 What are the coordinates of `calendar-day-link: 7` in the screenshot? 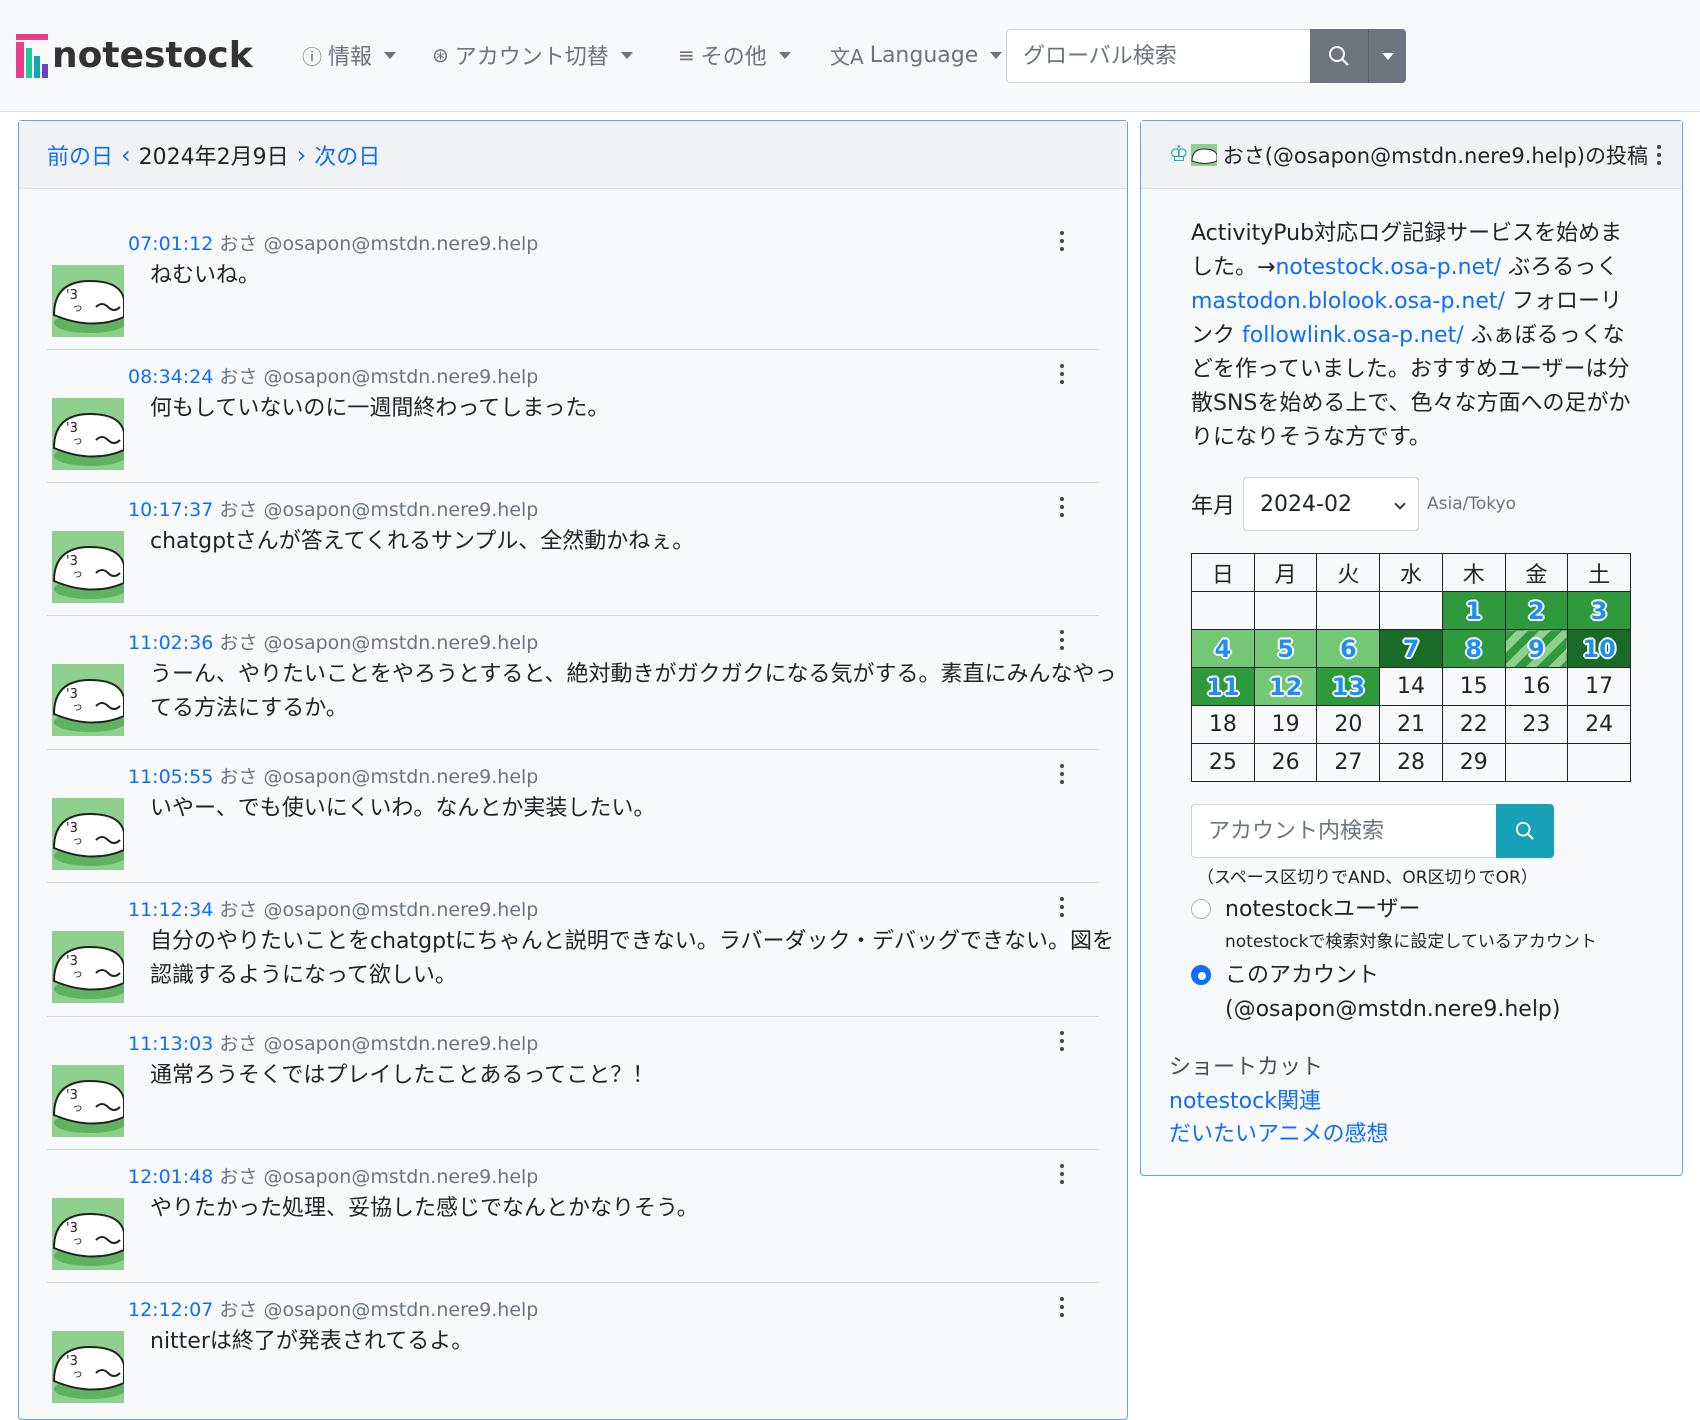 It's located at (1411, 649).